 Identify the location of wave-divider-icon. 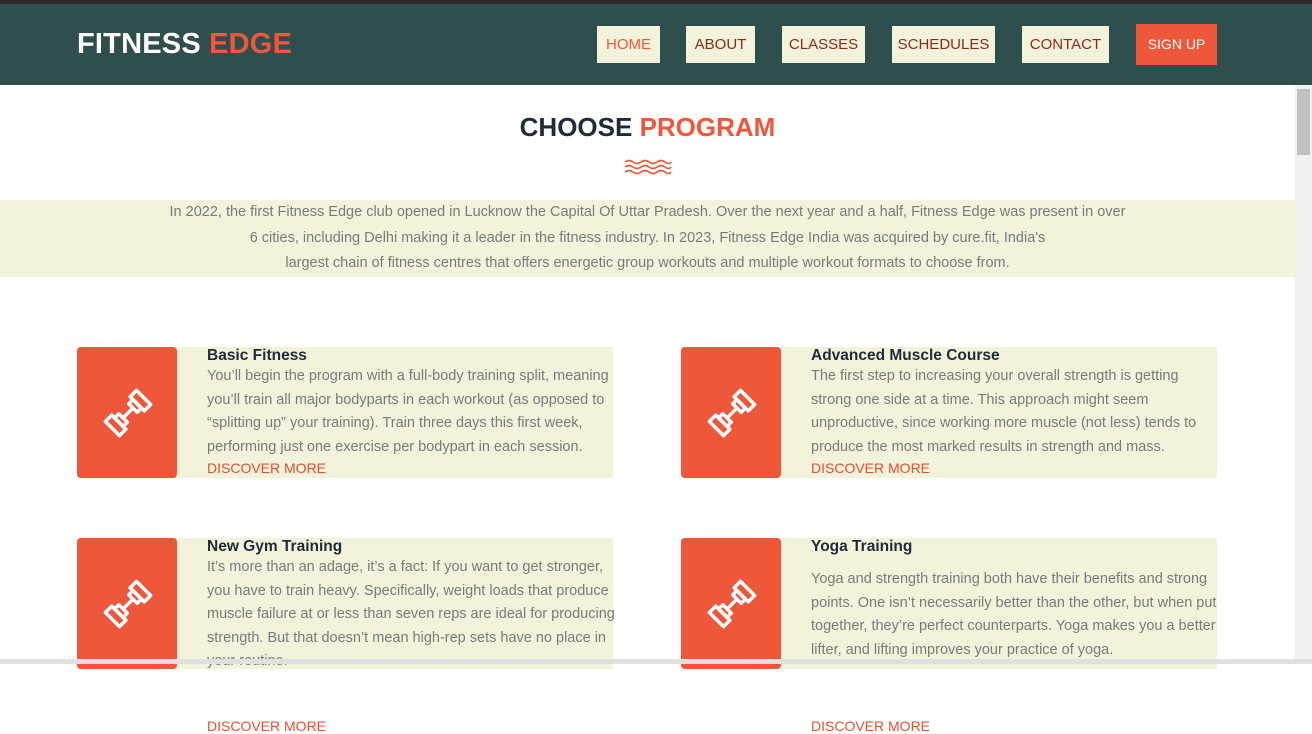
(648, 167).